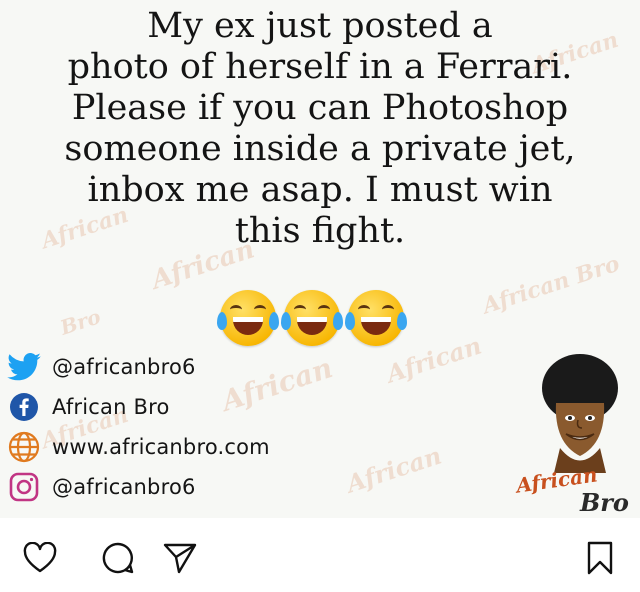 This screenshot has width=640, height=592. Describe the element at coordinates (604, 502) in the screenshot. I see `mascot-label: Bro` at that location.